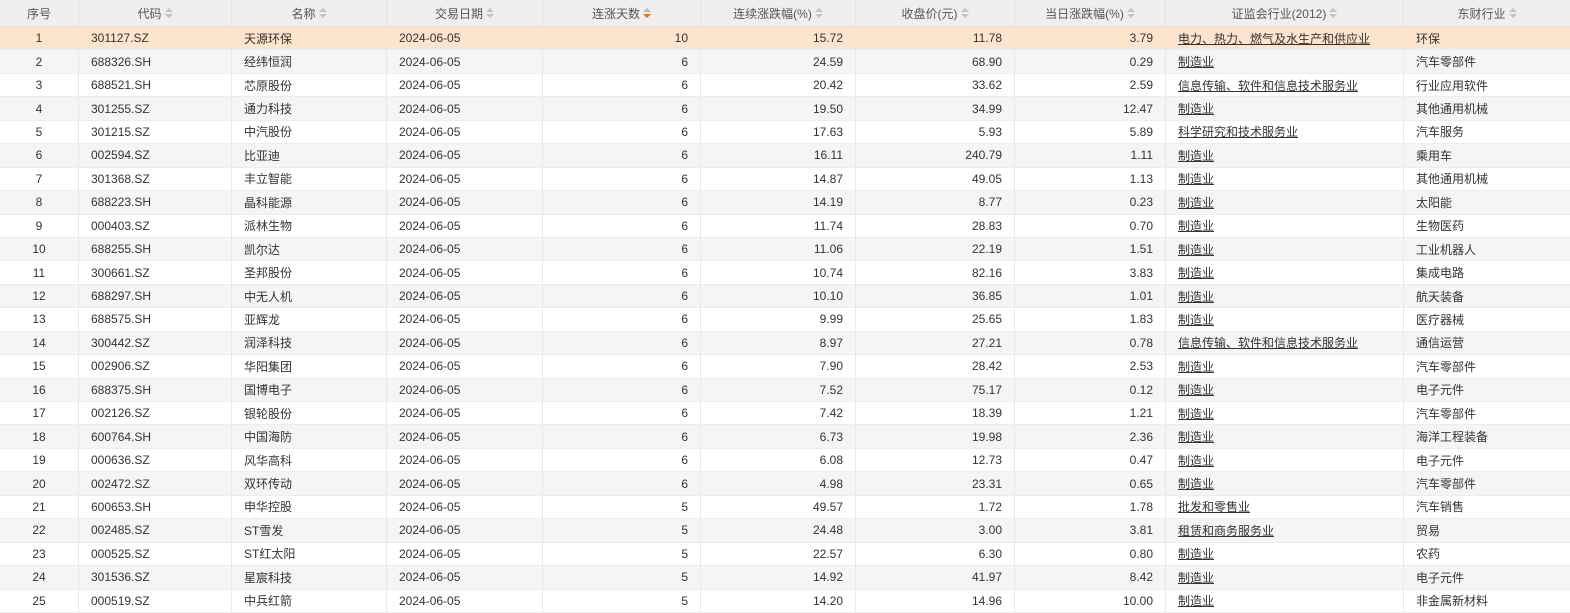 The width and height of the screenshot is (1570, 613). What do you see at coordinates (935, 13) in the screenshot?
I see `column-header-close_price: 收盘价(元)` at bounding box center [935, 13].